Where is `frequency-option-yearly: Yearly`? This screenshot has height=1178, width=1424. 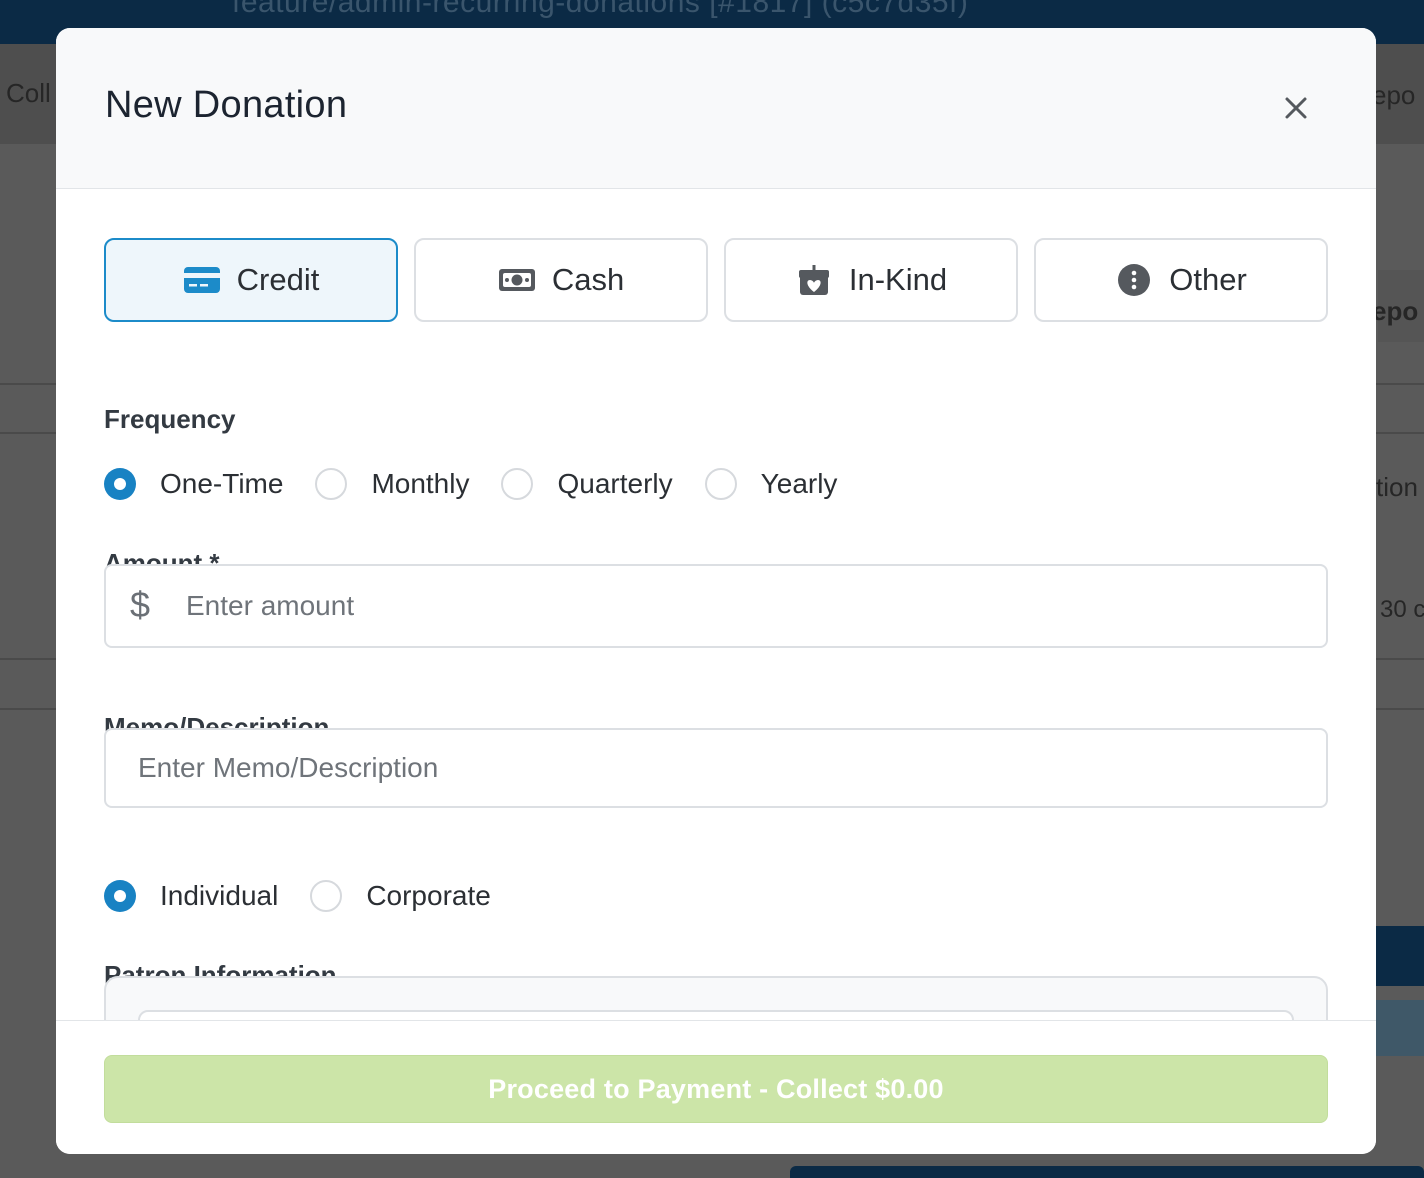 frequency-option-yearly: Yearly is located at coordinates (771, 484).